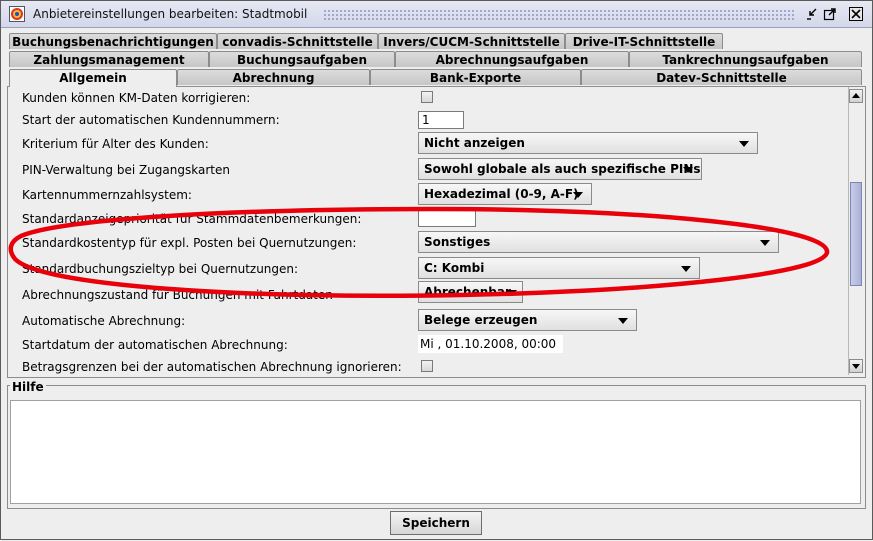  Describe the element at coordinates (644, 41) in the screenshot. I see `tab-drive-it-schnittstelle: Drive-IT-Schnittstelle` at that location.